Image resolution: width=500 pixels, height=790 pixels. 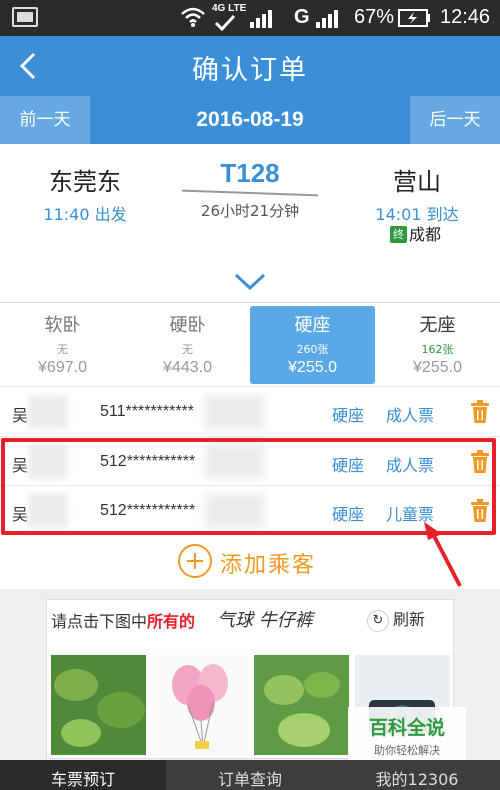 I want to click on seat-name: 无座, so click(x=437, y=325).